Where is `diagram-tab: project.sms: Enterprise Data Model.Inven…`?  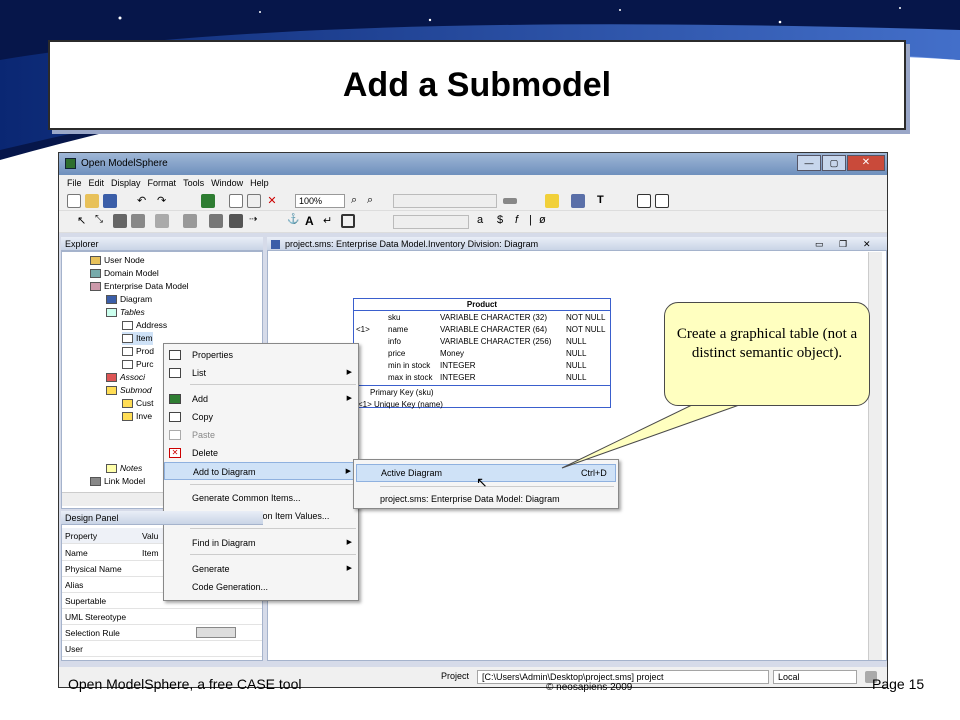
diagram-tab: project.sms: Enterprise Data Model.Inven… is located at coordinates (577, 244).